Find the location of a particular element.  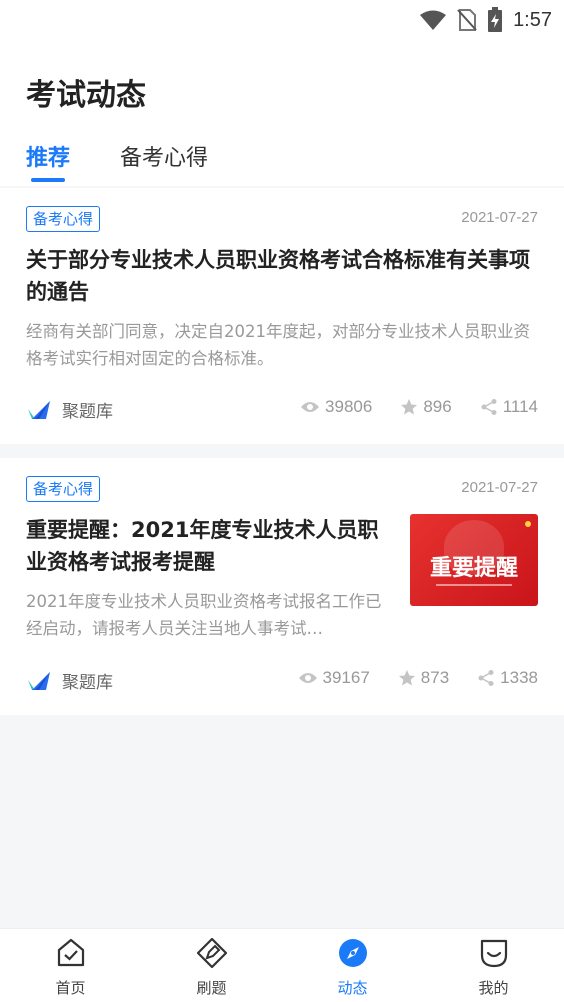

article-title: 重要提醒：2021年度专业技术人员职业资格考试报考提醒 is located at coordinates (207, 546).